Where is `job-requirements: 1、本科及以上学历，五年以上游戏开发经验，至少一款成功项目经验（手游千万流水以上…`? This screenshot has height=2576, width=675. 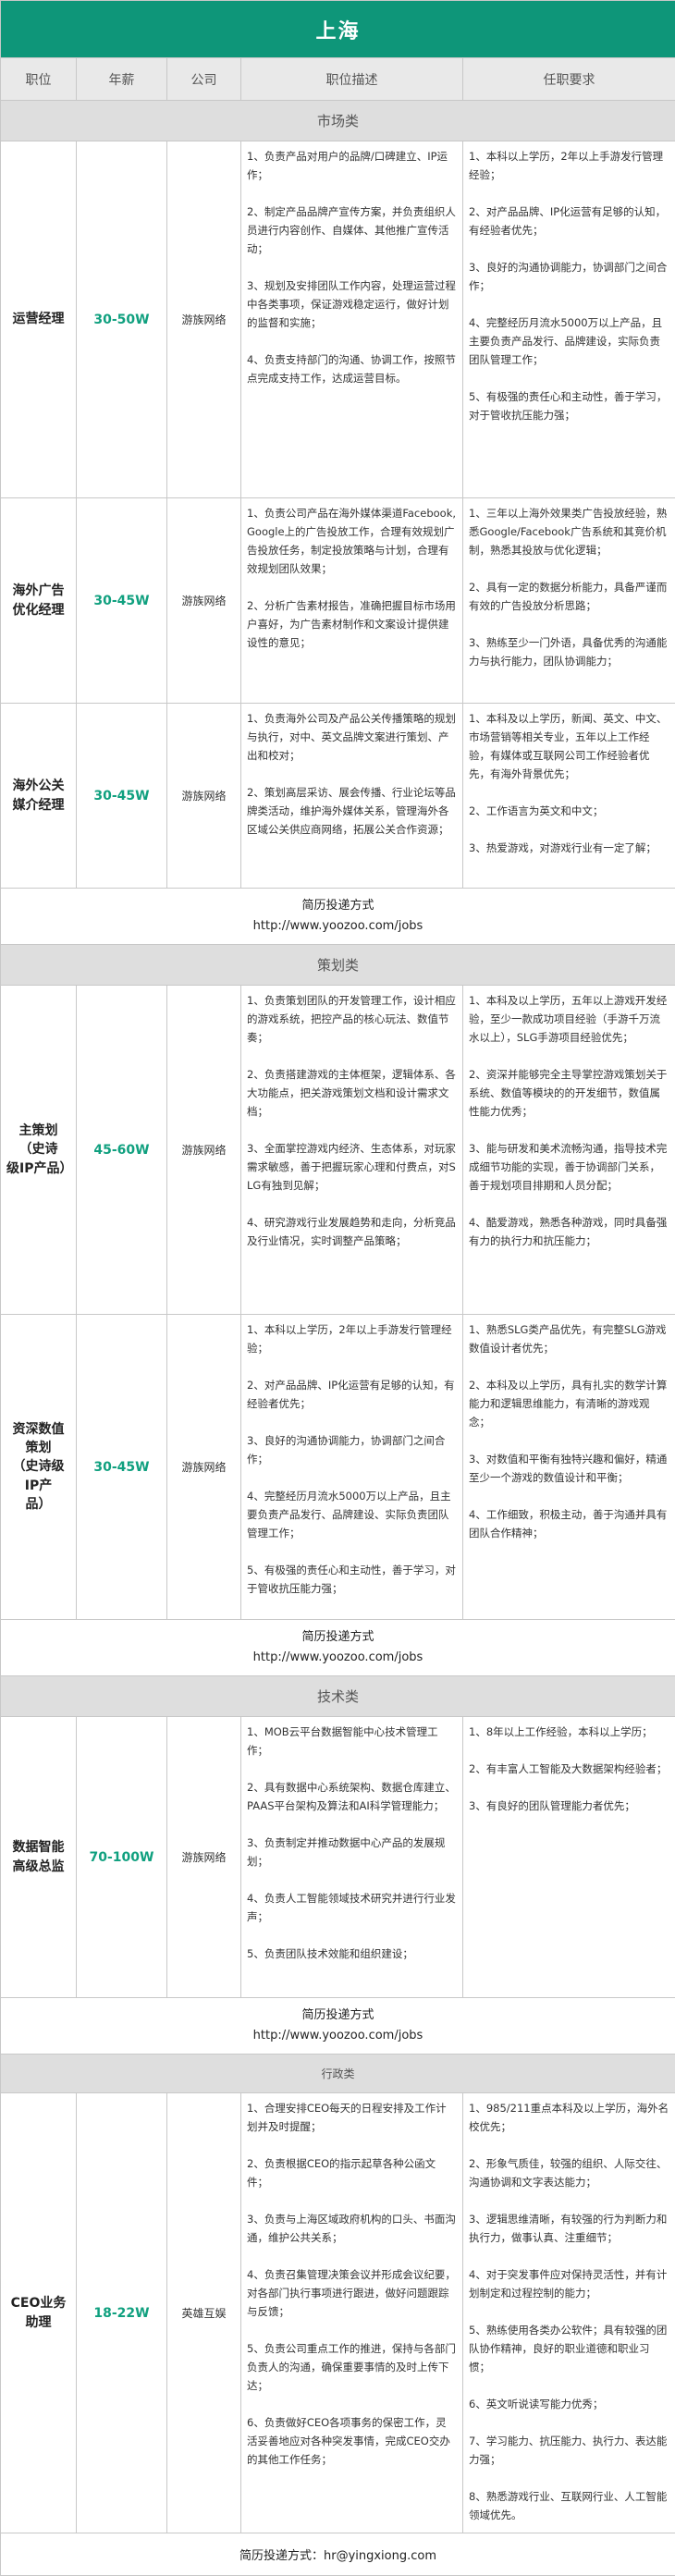
job-requirements: 1、本科及以上学历，五年以上游戏开发经验，至少一款成功项目经验（手游千万流水以上… is located at coordinates (569, 1150).